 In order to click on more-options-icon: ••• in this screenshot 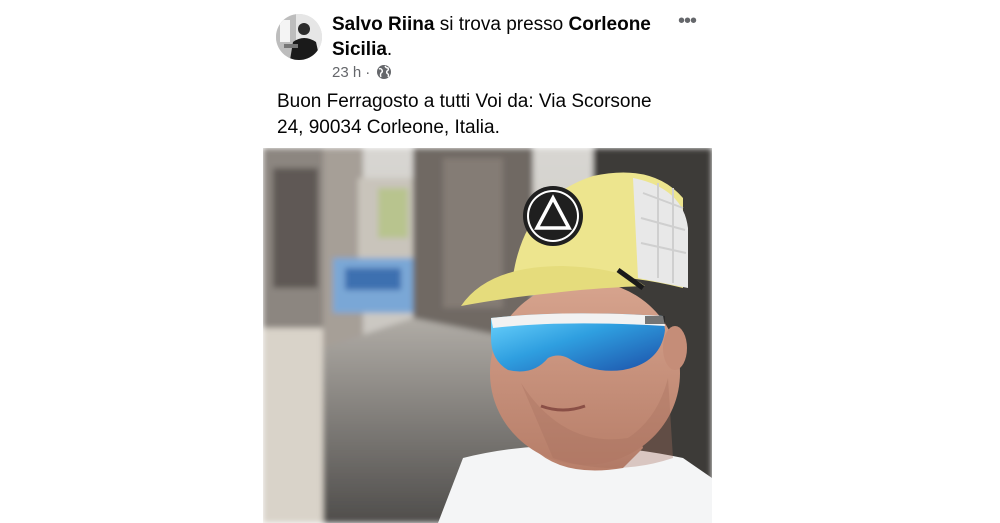, I will do `click(687, 23)`.